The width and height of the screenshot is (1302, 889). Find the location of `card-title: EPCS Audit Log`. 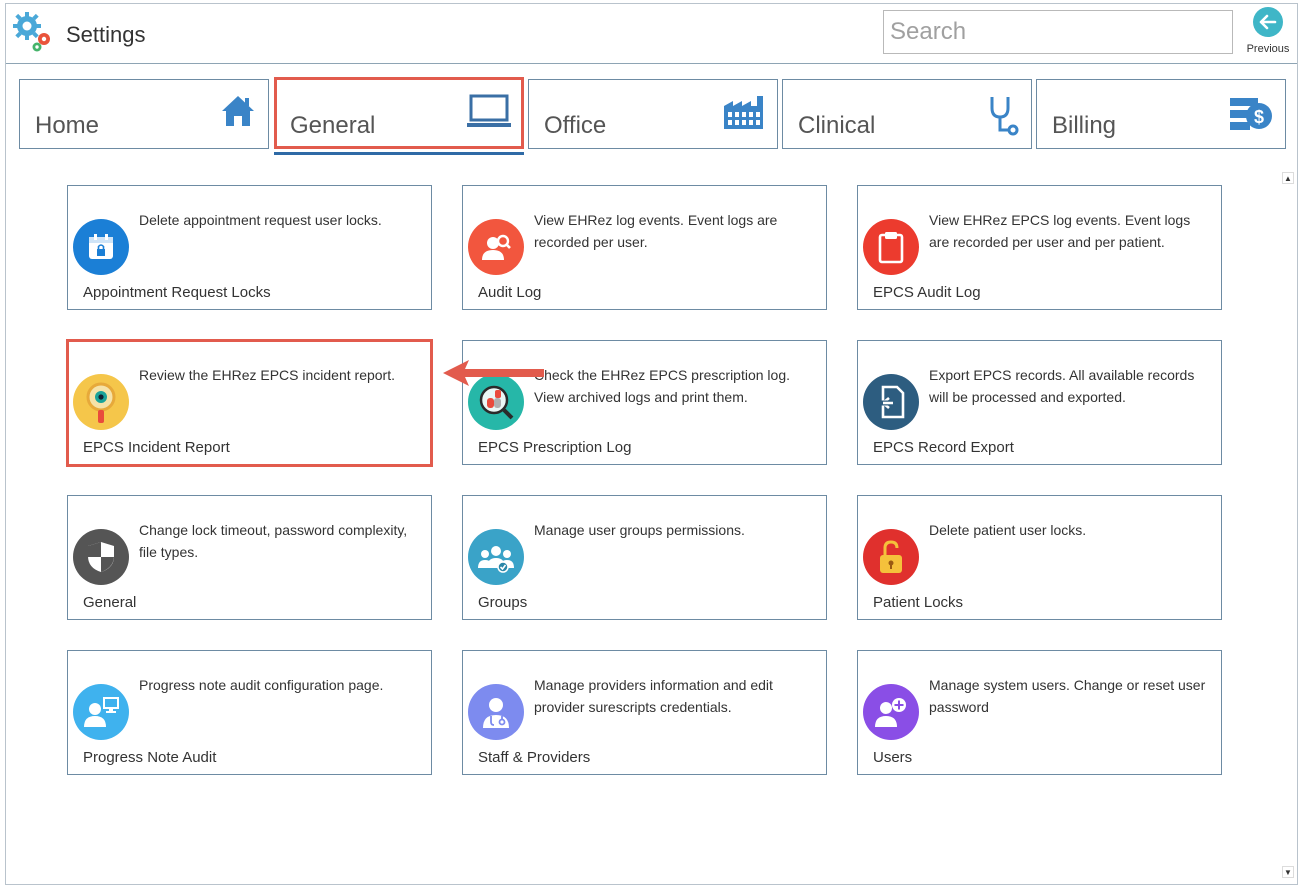

card-title: EPCS Audit Log is located at coordinates (927, 292).